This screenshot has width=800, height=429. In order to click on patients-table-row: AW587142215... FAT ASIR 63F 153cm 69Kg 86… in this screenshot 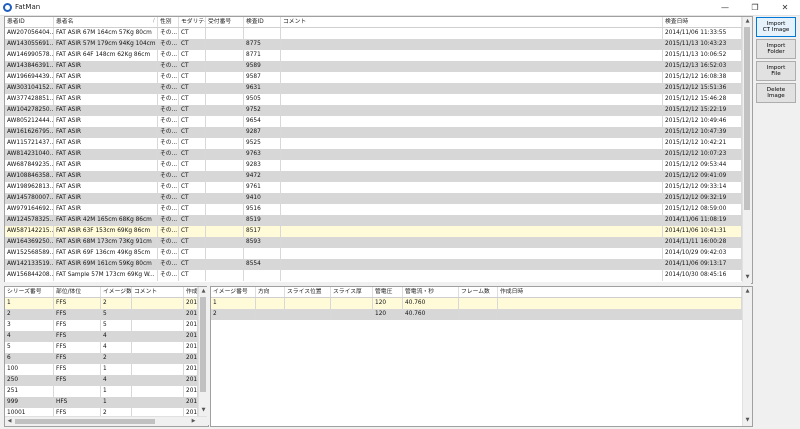, I will do `click(378, 231)`.